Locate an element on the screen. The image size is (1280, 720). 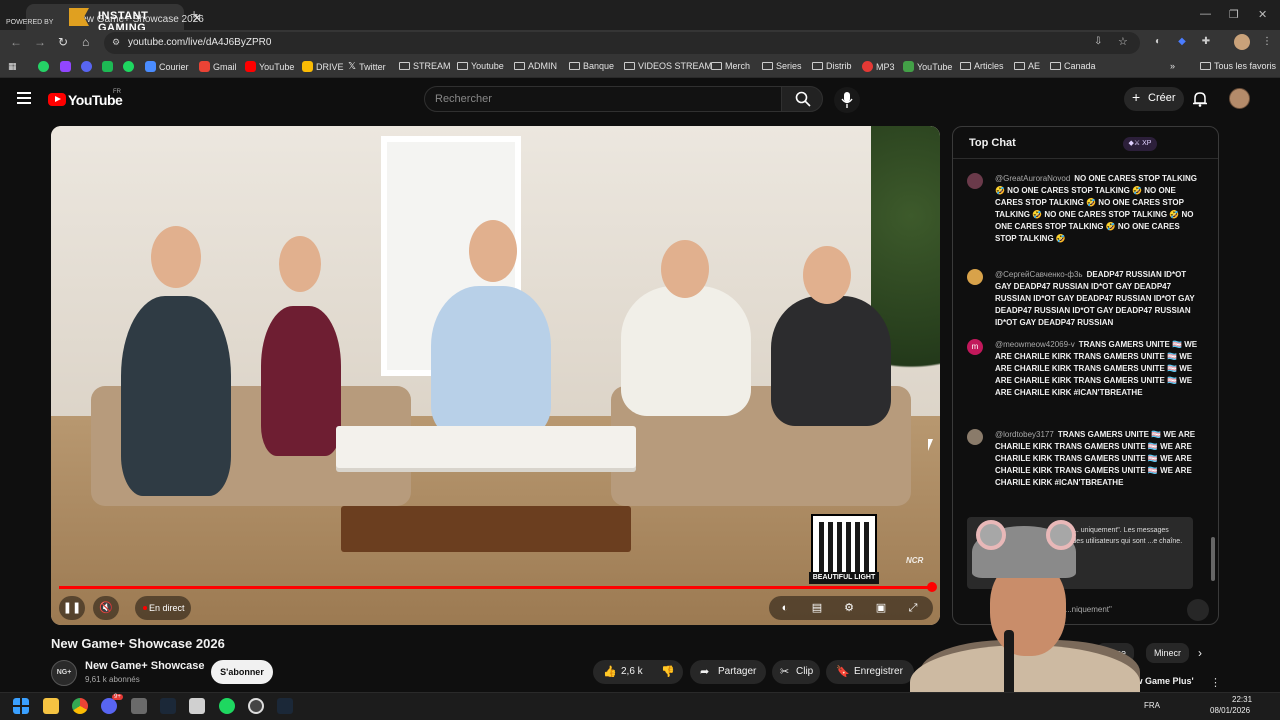
miniplayer-icon: ▣ is located at coordinates (881, 608).